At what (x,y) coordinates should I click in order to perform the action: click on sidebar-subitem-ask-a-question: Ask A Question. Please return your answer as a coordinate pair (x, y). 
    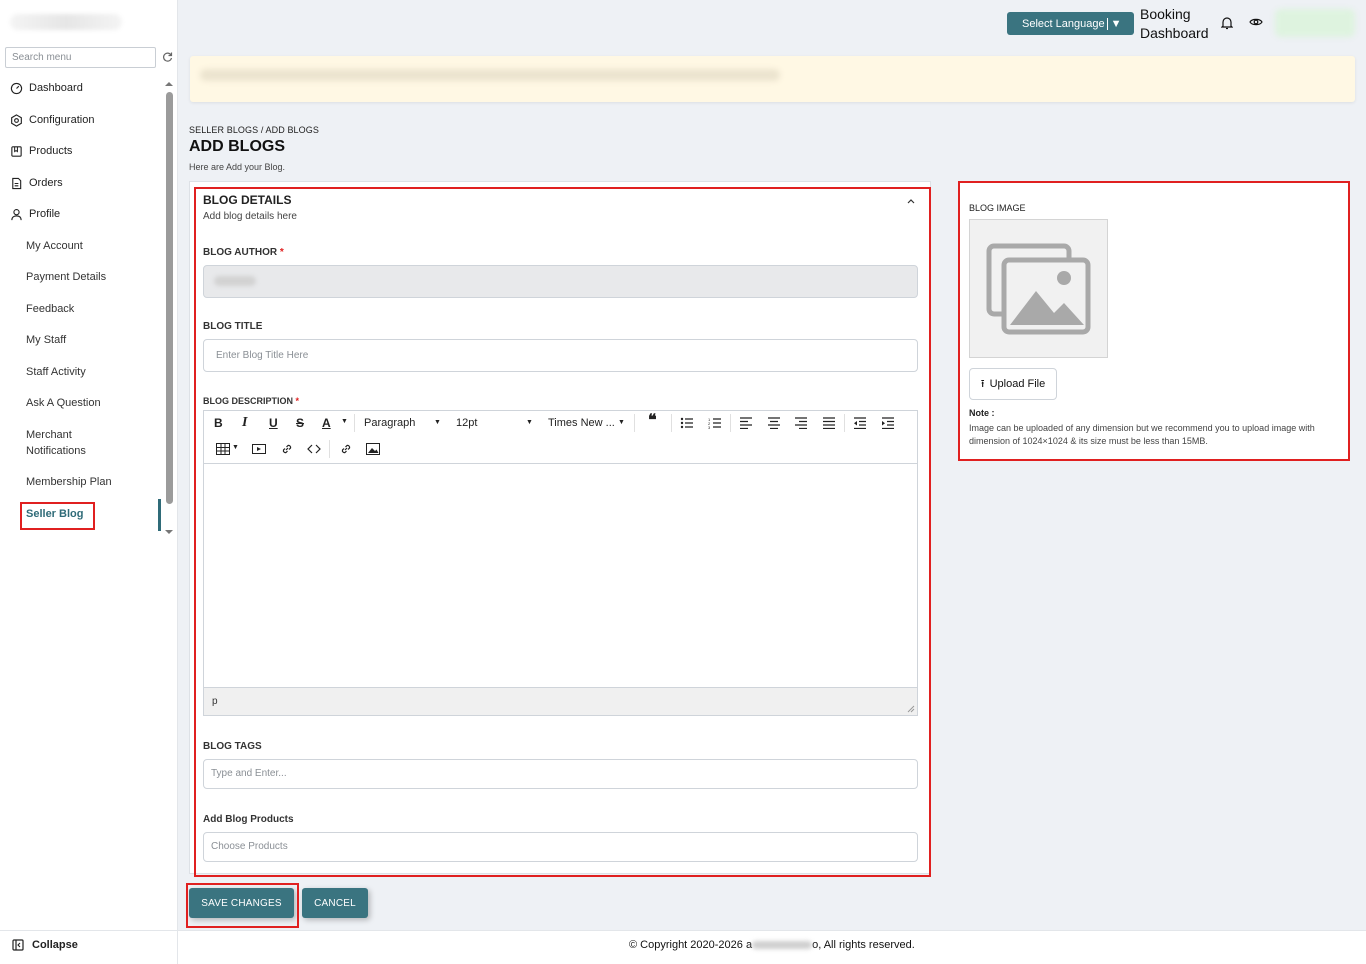
    Looking at the image, I should click on (63, 403).